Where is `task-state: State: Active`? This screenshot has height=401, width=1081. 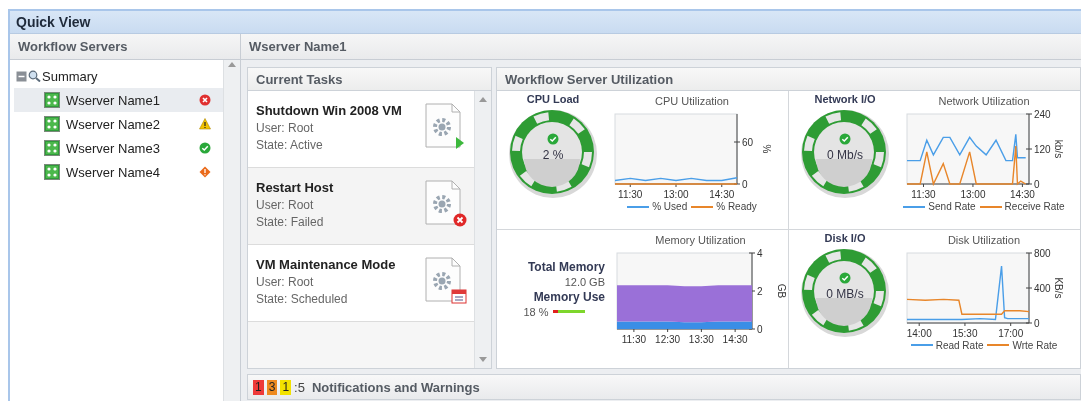
task-state: State: Active is located at coordinates (290, 145).